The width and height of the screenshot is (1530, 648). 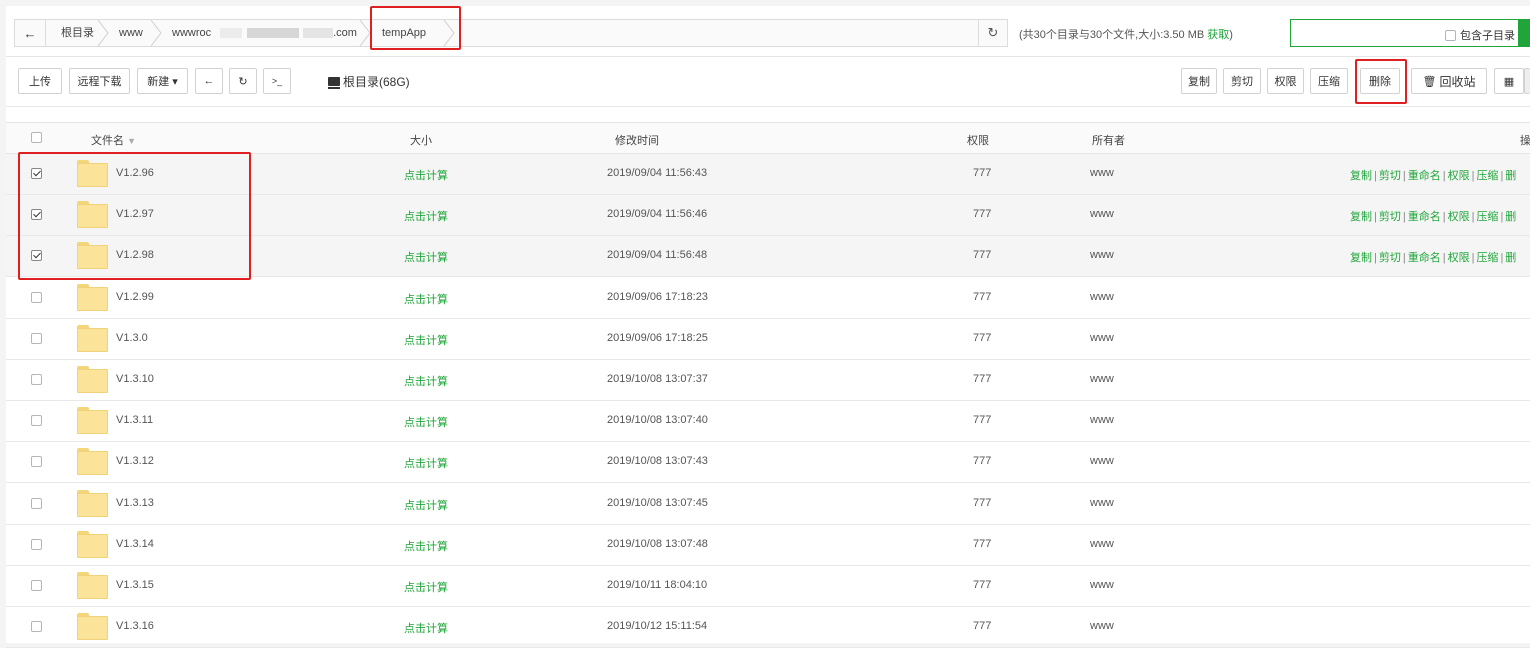 I want to click on modified-time: 2019/10/12 15:11:54, so click(x=657, y=626).